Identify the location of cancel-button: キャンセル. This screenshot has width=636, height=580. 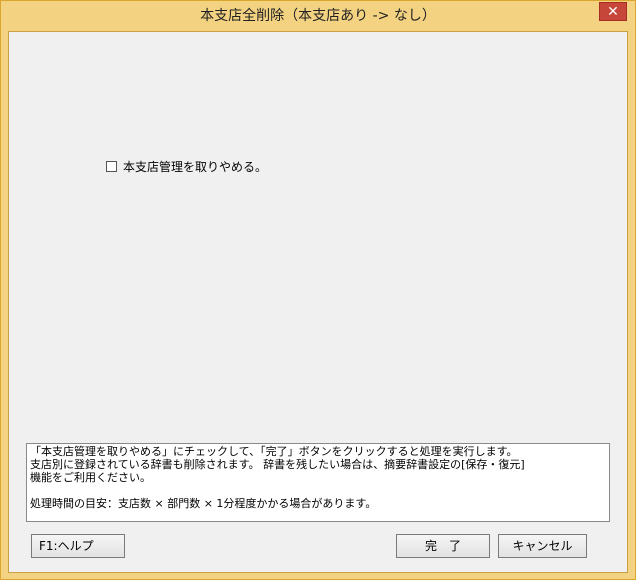
(542, 546).